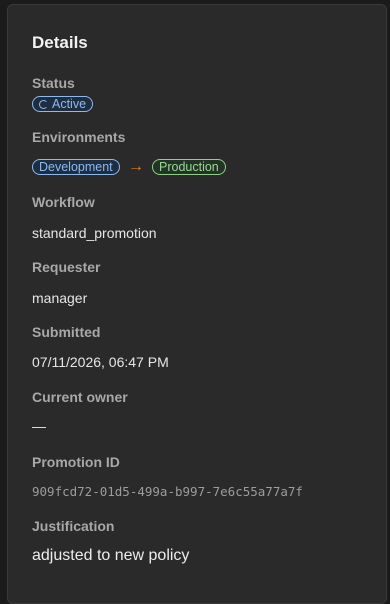  Describe the element at coordinates (66, 267) in the screenshot. I see `requester-label: Requester` at that location.